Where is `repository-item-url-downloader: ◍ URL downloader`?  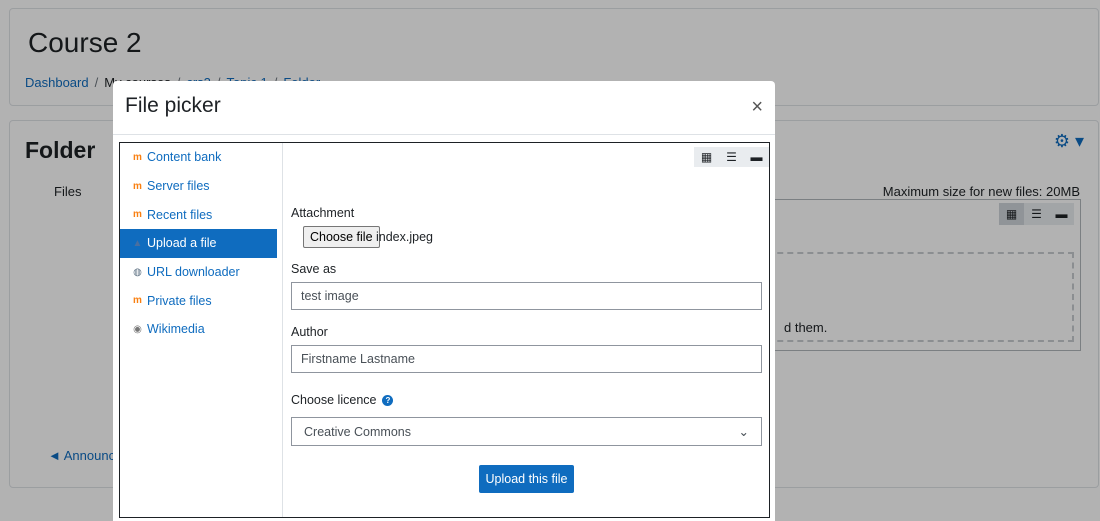 repository-item-url-downloader: ◍ URL downloader is located at coordinates (201, 272).